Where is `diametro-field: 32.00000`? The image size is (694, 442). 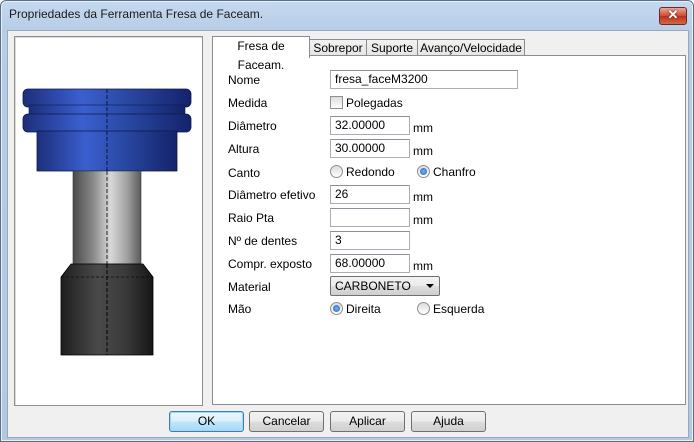 diametro-field: 32.00000 is located at coordinates (370, 125).